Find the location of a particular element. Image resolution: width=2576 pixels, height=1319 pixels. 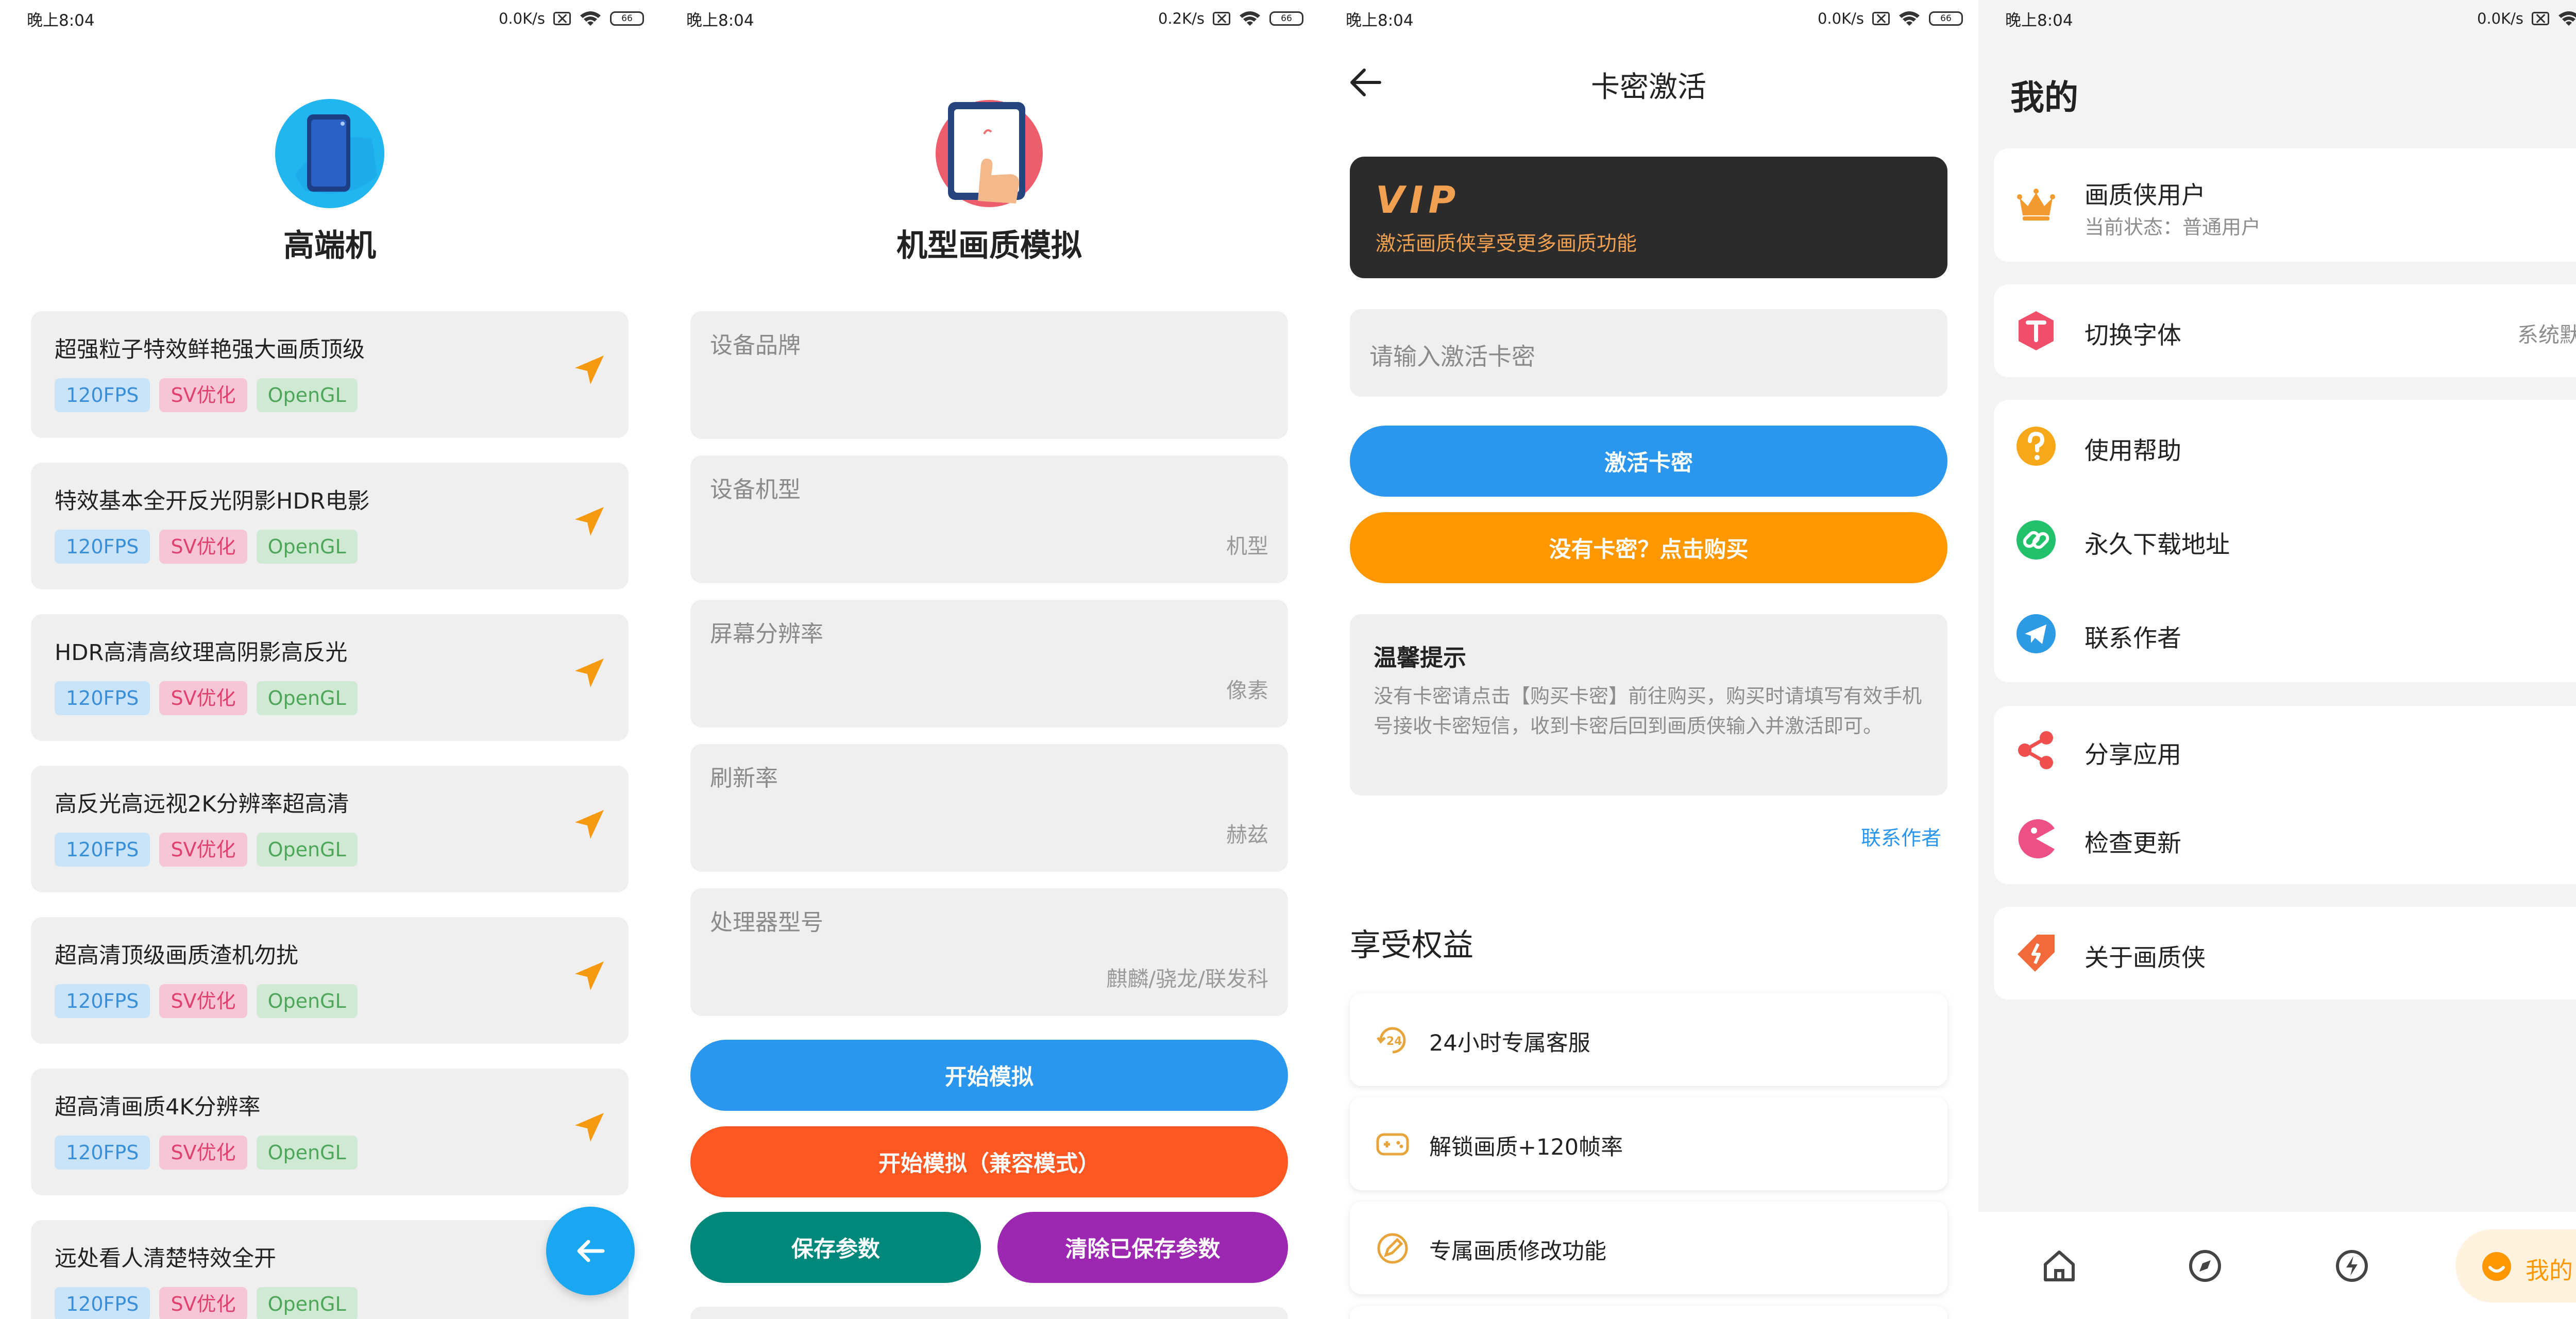

link-icon is located at coordinates (2036, 540).